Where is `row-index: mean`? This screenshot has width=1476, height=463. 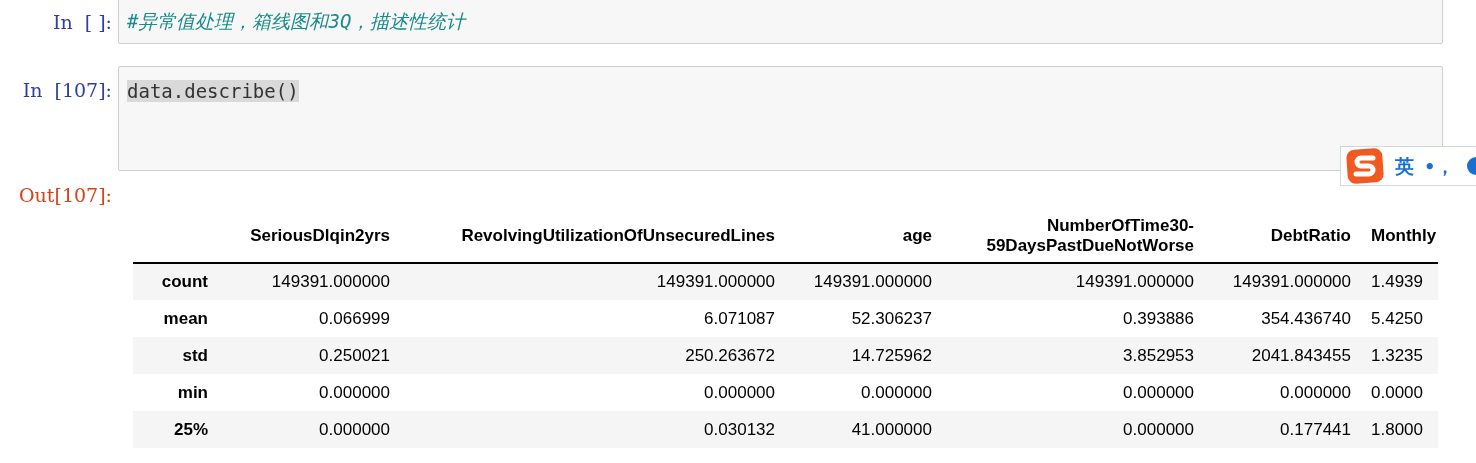
row-index: mean is located at coordinates (185, 318).